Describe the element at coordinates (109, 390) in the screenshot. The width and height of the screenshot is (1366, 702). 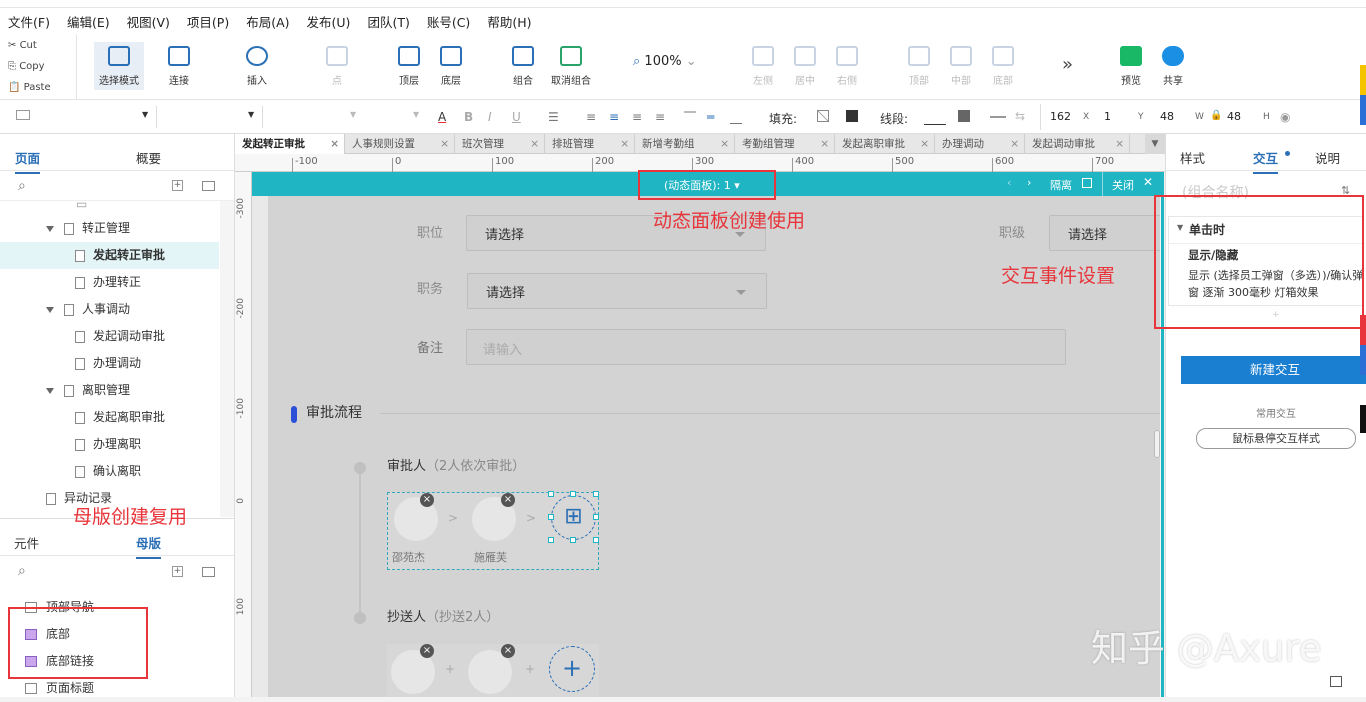
I see `sidebar-item-folder: 离职管理` at that location.